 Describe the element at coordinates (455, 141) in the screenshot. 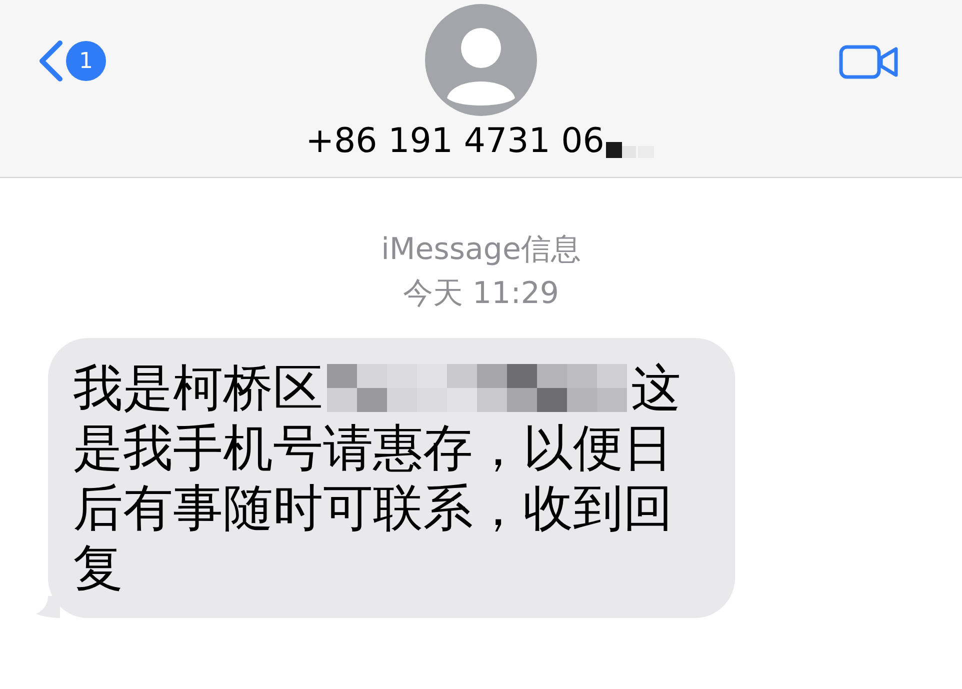

I see `contact-number: +86 191 4731 06` at that location.